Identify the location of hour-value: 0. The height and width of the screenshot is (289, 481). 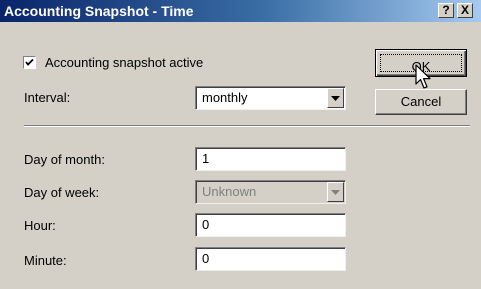
(206, 224).